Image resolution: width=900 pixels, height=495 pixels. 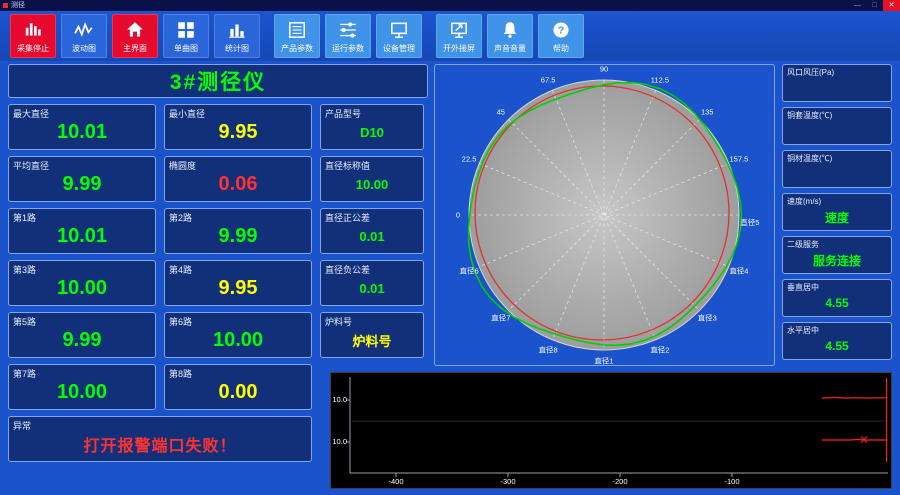 I want to click on status-field: 水平居中 4.55, so click(x=837, y=341).